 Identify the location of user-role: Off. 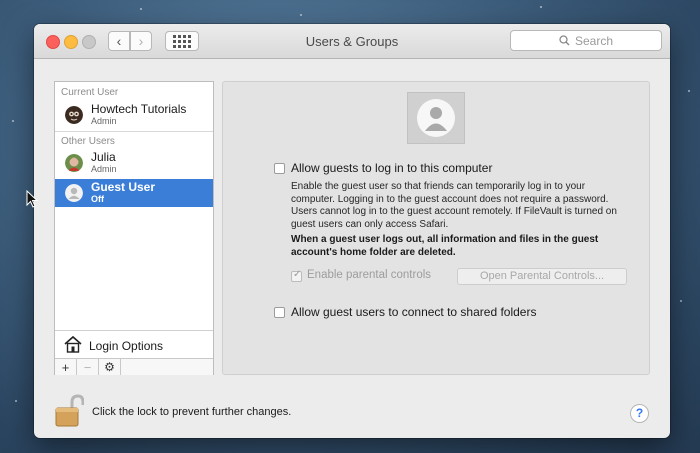
(97, 199).